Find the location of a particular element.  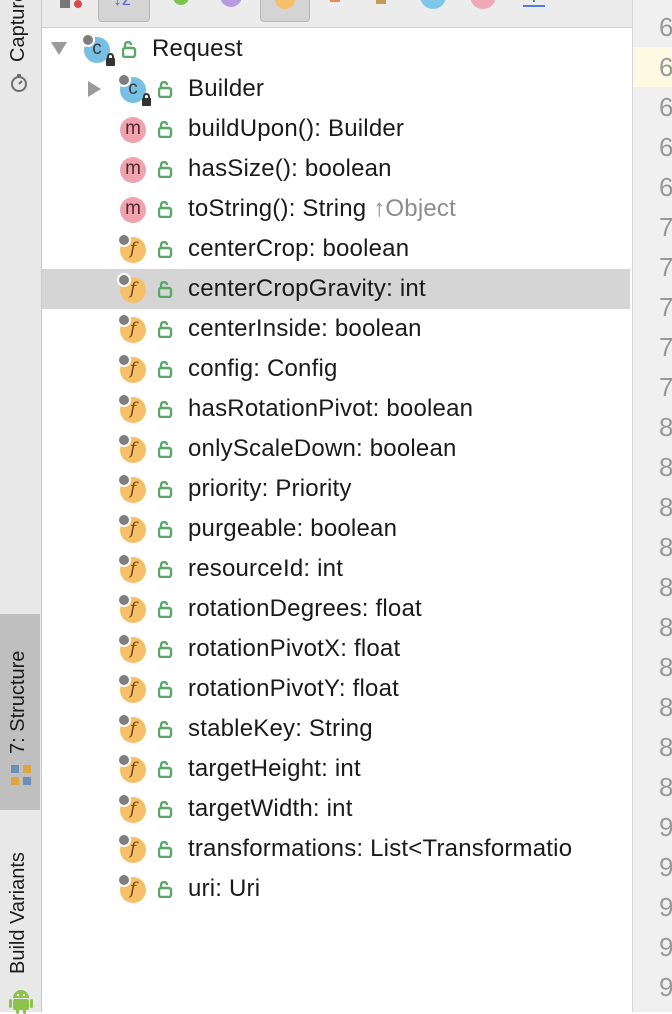

tree-item: f targetHeight: int is located at coordinates (336, 769).